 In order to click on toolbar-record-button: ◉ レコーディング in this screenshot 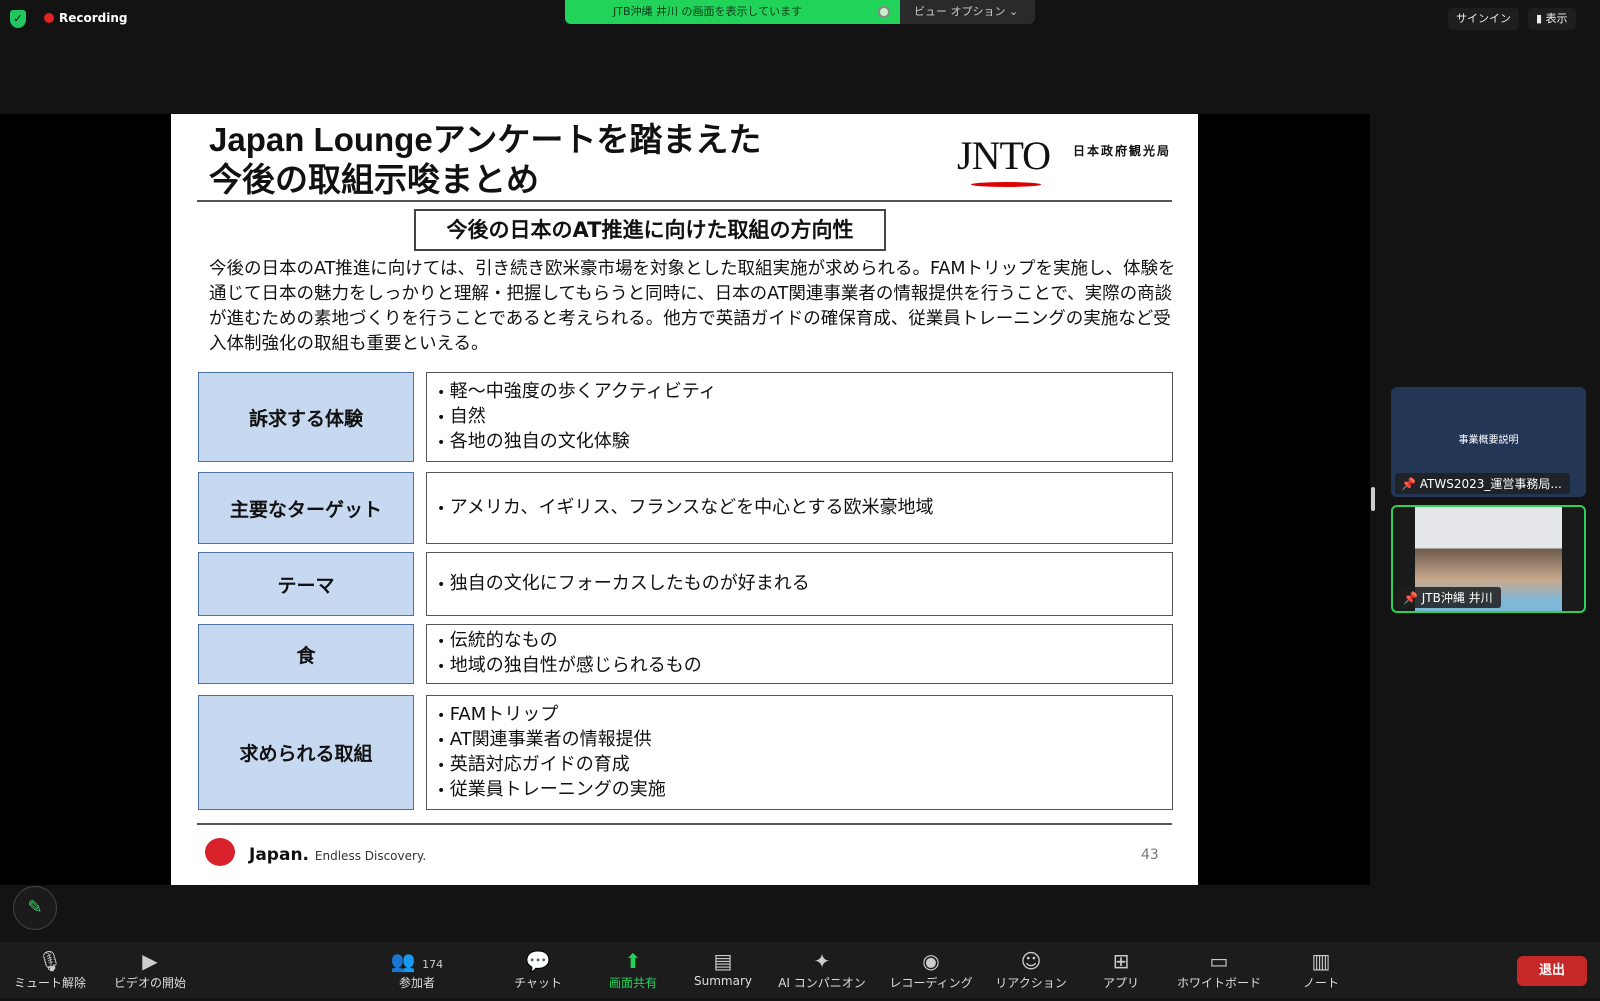, I will do `click(930, 969)`.